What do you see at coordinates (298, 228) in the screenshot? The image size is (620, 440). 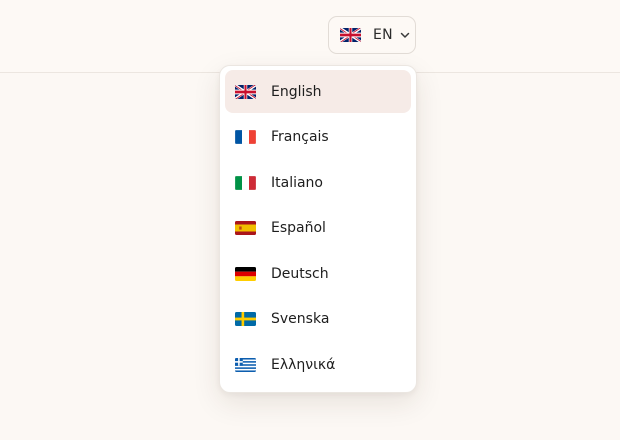 I see `language-option-label: Español` at bounding box center [298, 228].